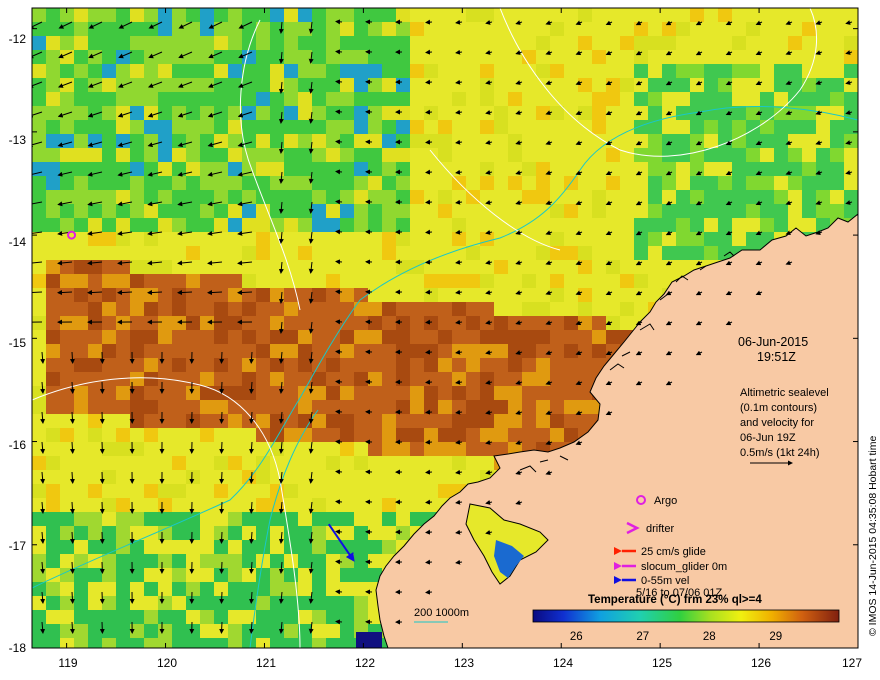 The image size is (880, 680). What do you see at coordinates (779, 453) in the screenshot?
I see `altimetry-note-line: 0.5m/s (1kt 24h)` at bounding box center [779, 453].